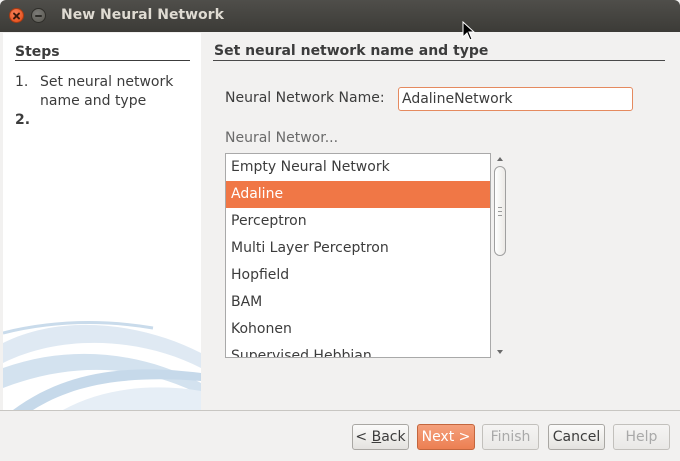 The image size is (680, 461). I want to click on decorative-swoosh-graphic, so click(102, 365).